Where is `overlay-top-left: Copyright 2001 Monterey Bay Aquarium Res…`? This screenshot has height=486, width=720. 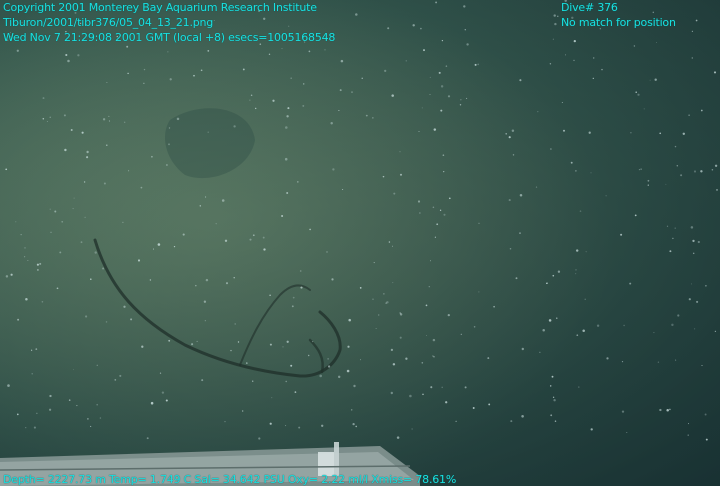
overlay-top-left: Copyright 2001 Monterey Bay Aquarium Res… is located at coordinates (169, 22).